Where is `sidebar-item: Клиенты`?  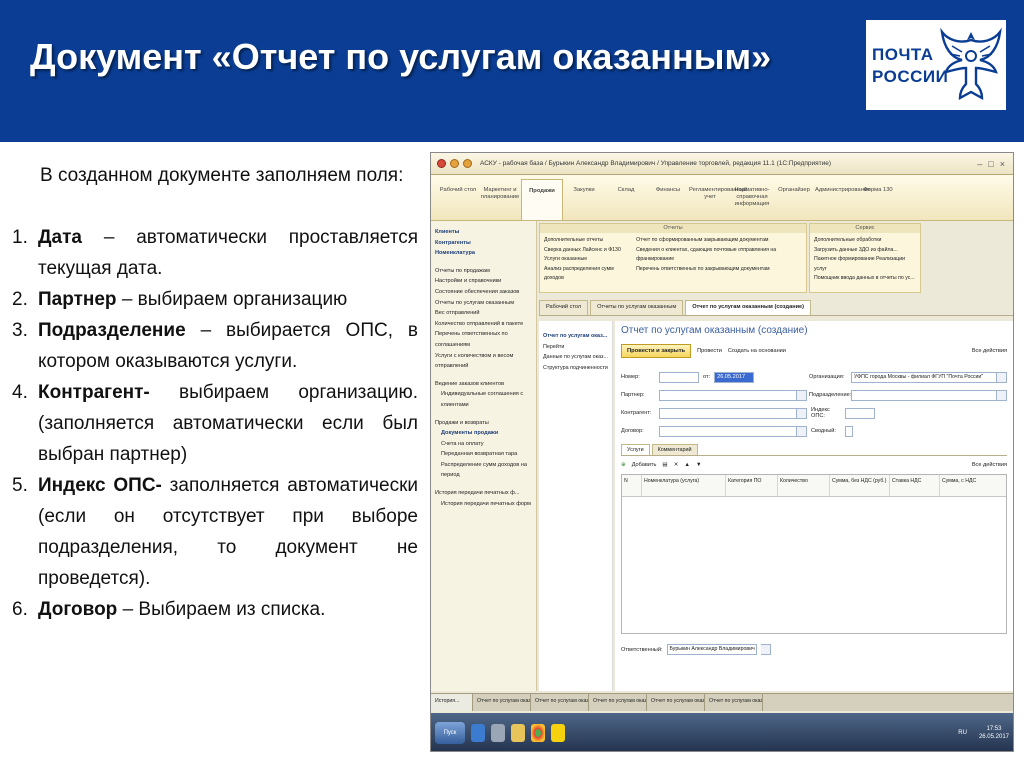
sidebar-item: Клиенты is located at coordinates (483, 232).